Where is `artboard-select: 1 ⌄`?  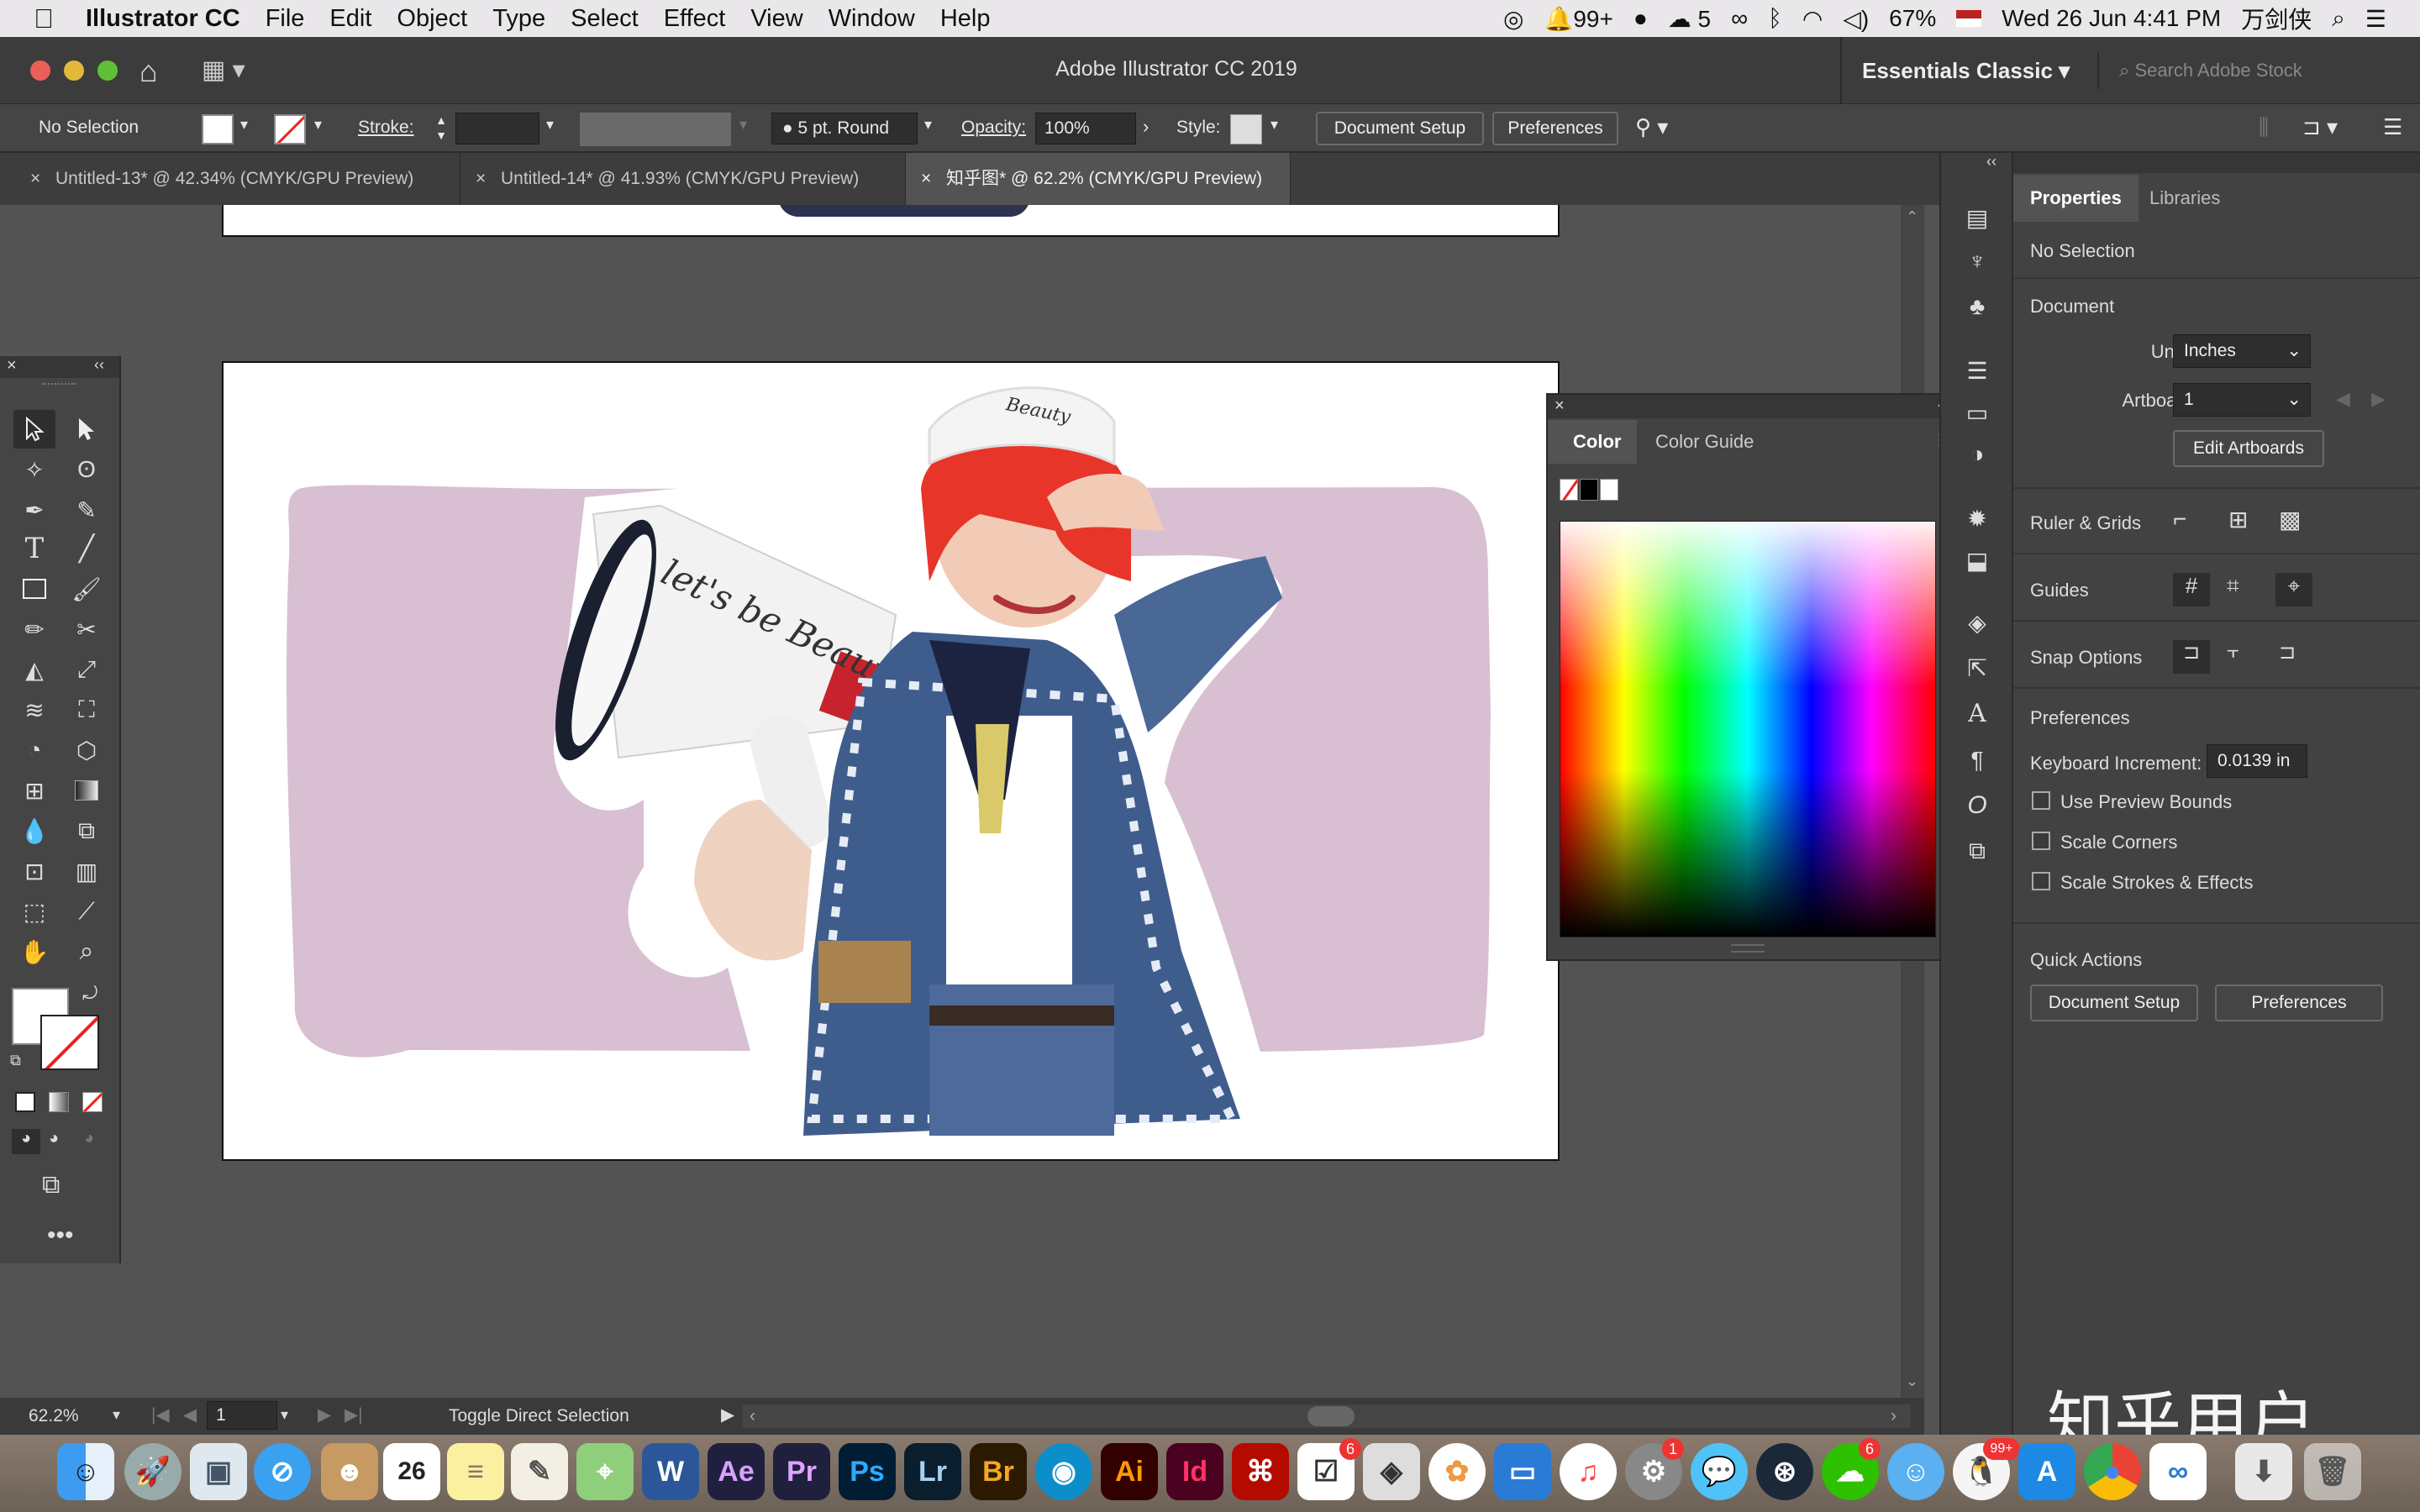 artboard-select: 1 ⌄ is located at coordinates (2242, 400).